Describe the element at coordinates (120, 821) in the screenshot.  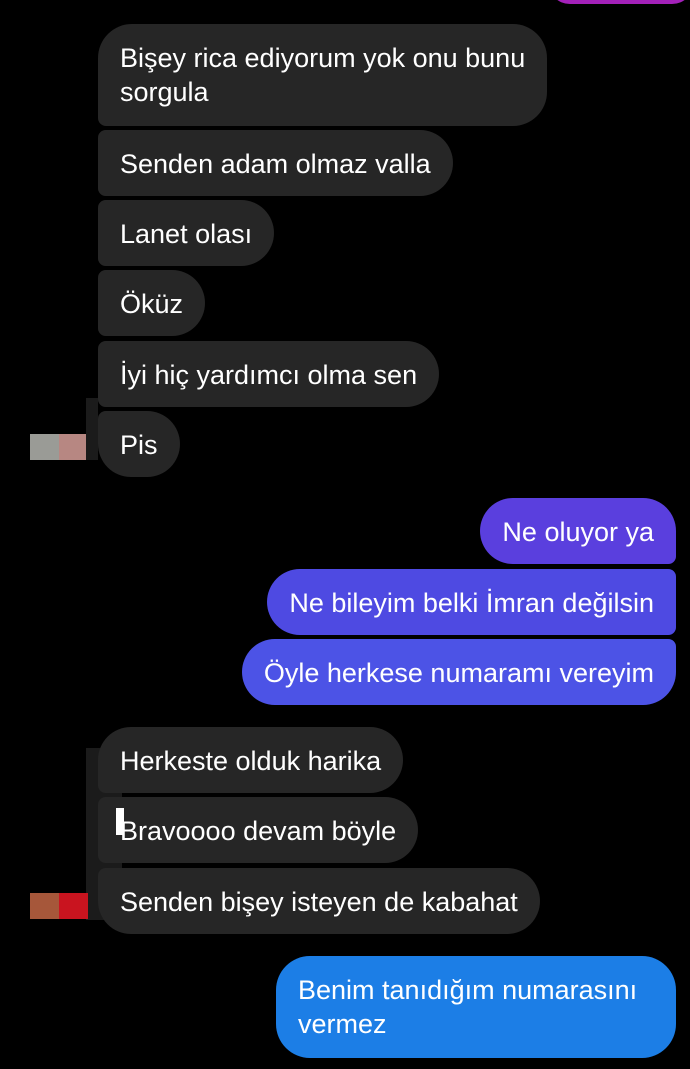
I see `text-cursor` at that location.